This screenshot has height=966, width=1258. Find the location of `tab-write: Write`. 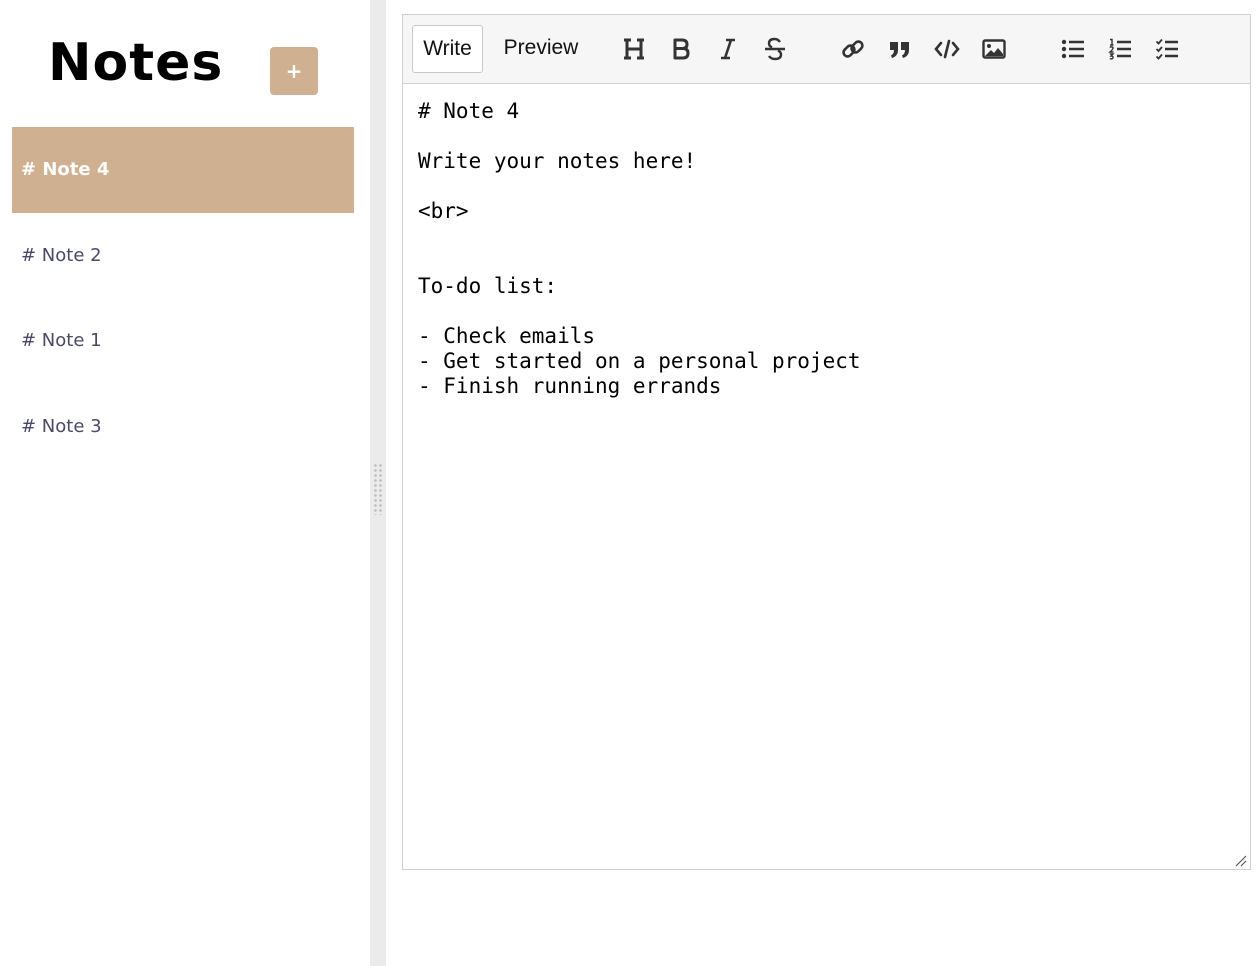

tab-write: Write is located at coordinates (447, 49).